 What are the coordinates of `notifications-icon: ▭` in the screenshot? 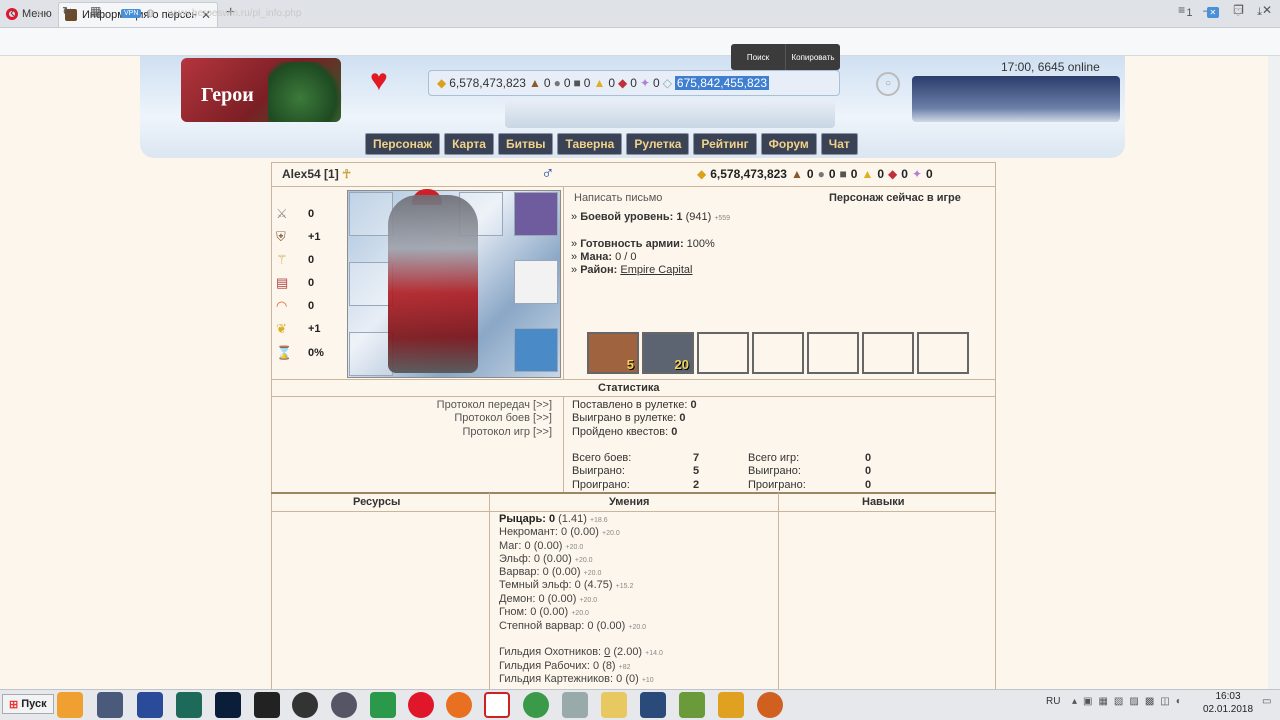 It's located at (1266, 701).